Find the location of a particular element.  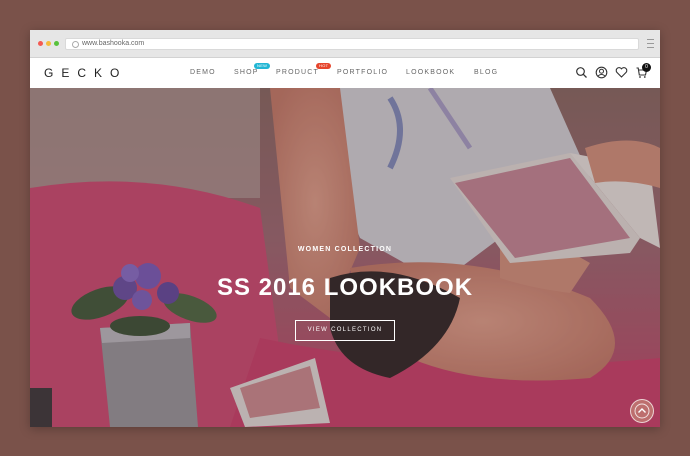

heart-icon is located at coordinates (621, 72).